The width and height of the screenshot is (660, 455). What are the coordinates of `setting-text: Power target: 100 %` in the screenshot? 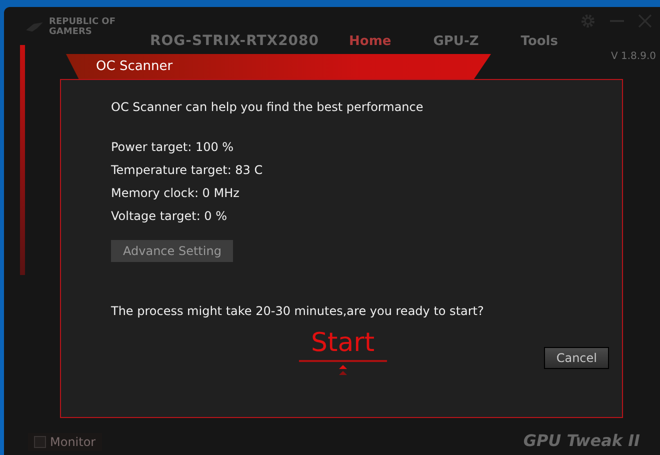 It's located at (172, 147).